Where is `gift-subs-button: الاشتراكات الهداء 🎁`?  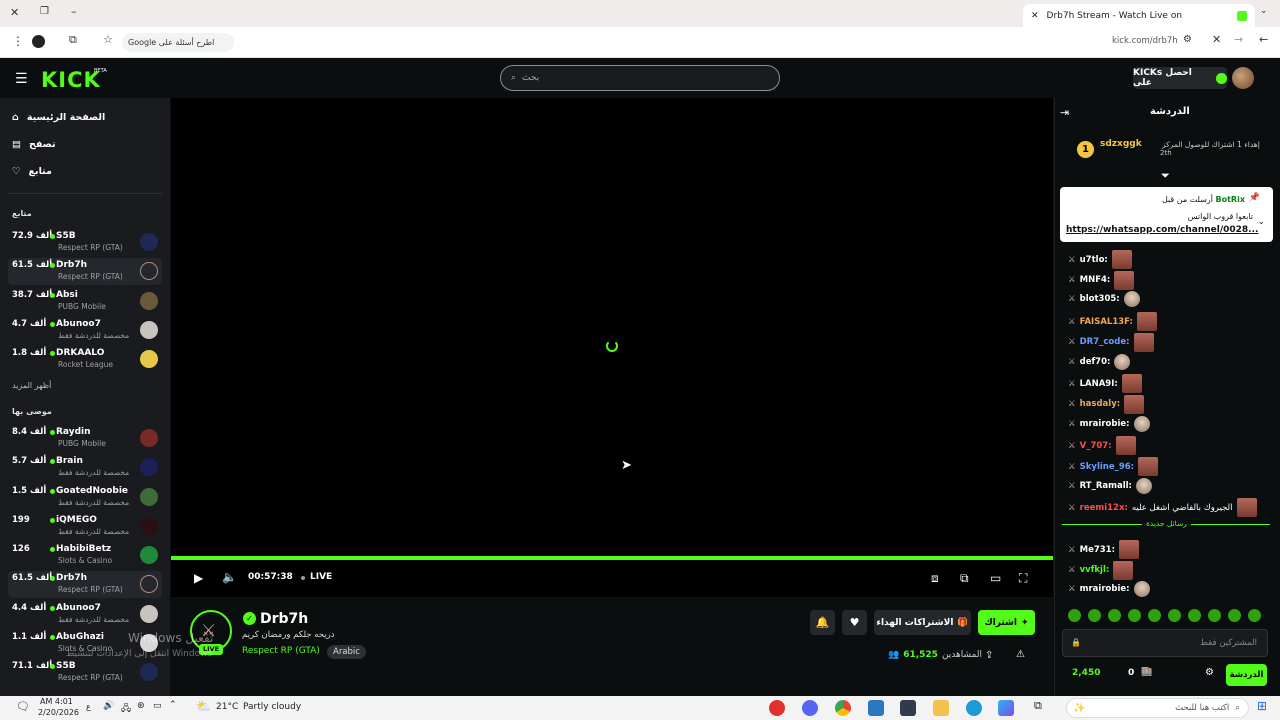 gift-subs-button: الاشتراكات الهداء 🎁 is located at coordinates (922, 622).